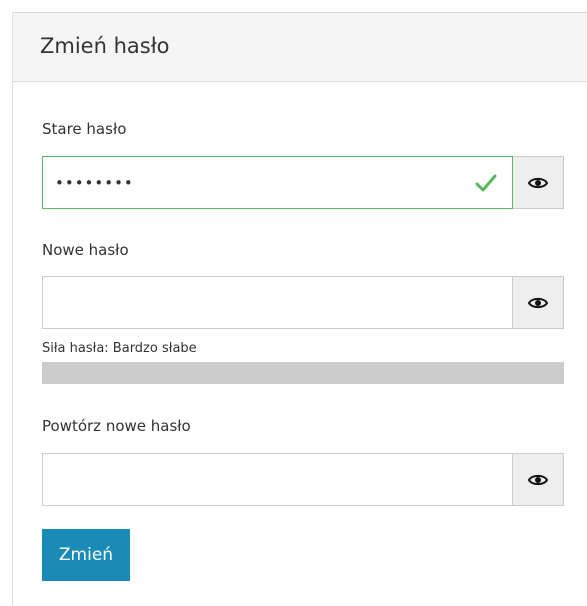  I want to click on repeat-password-input, so click(277, 479).